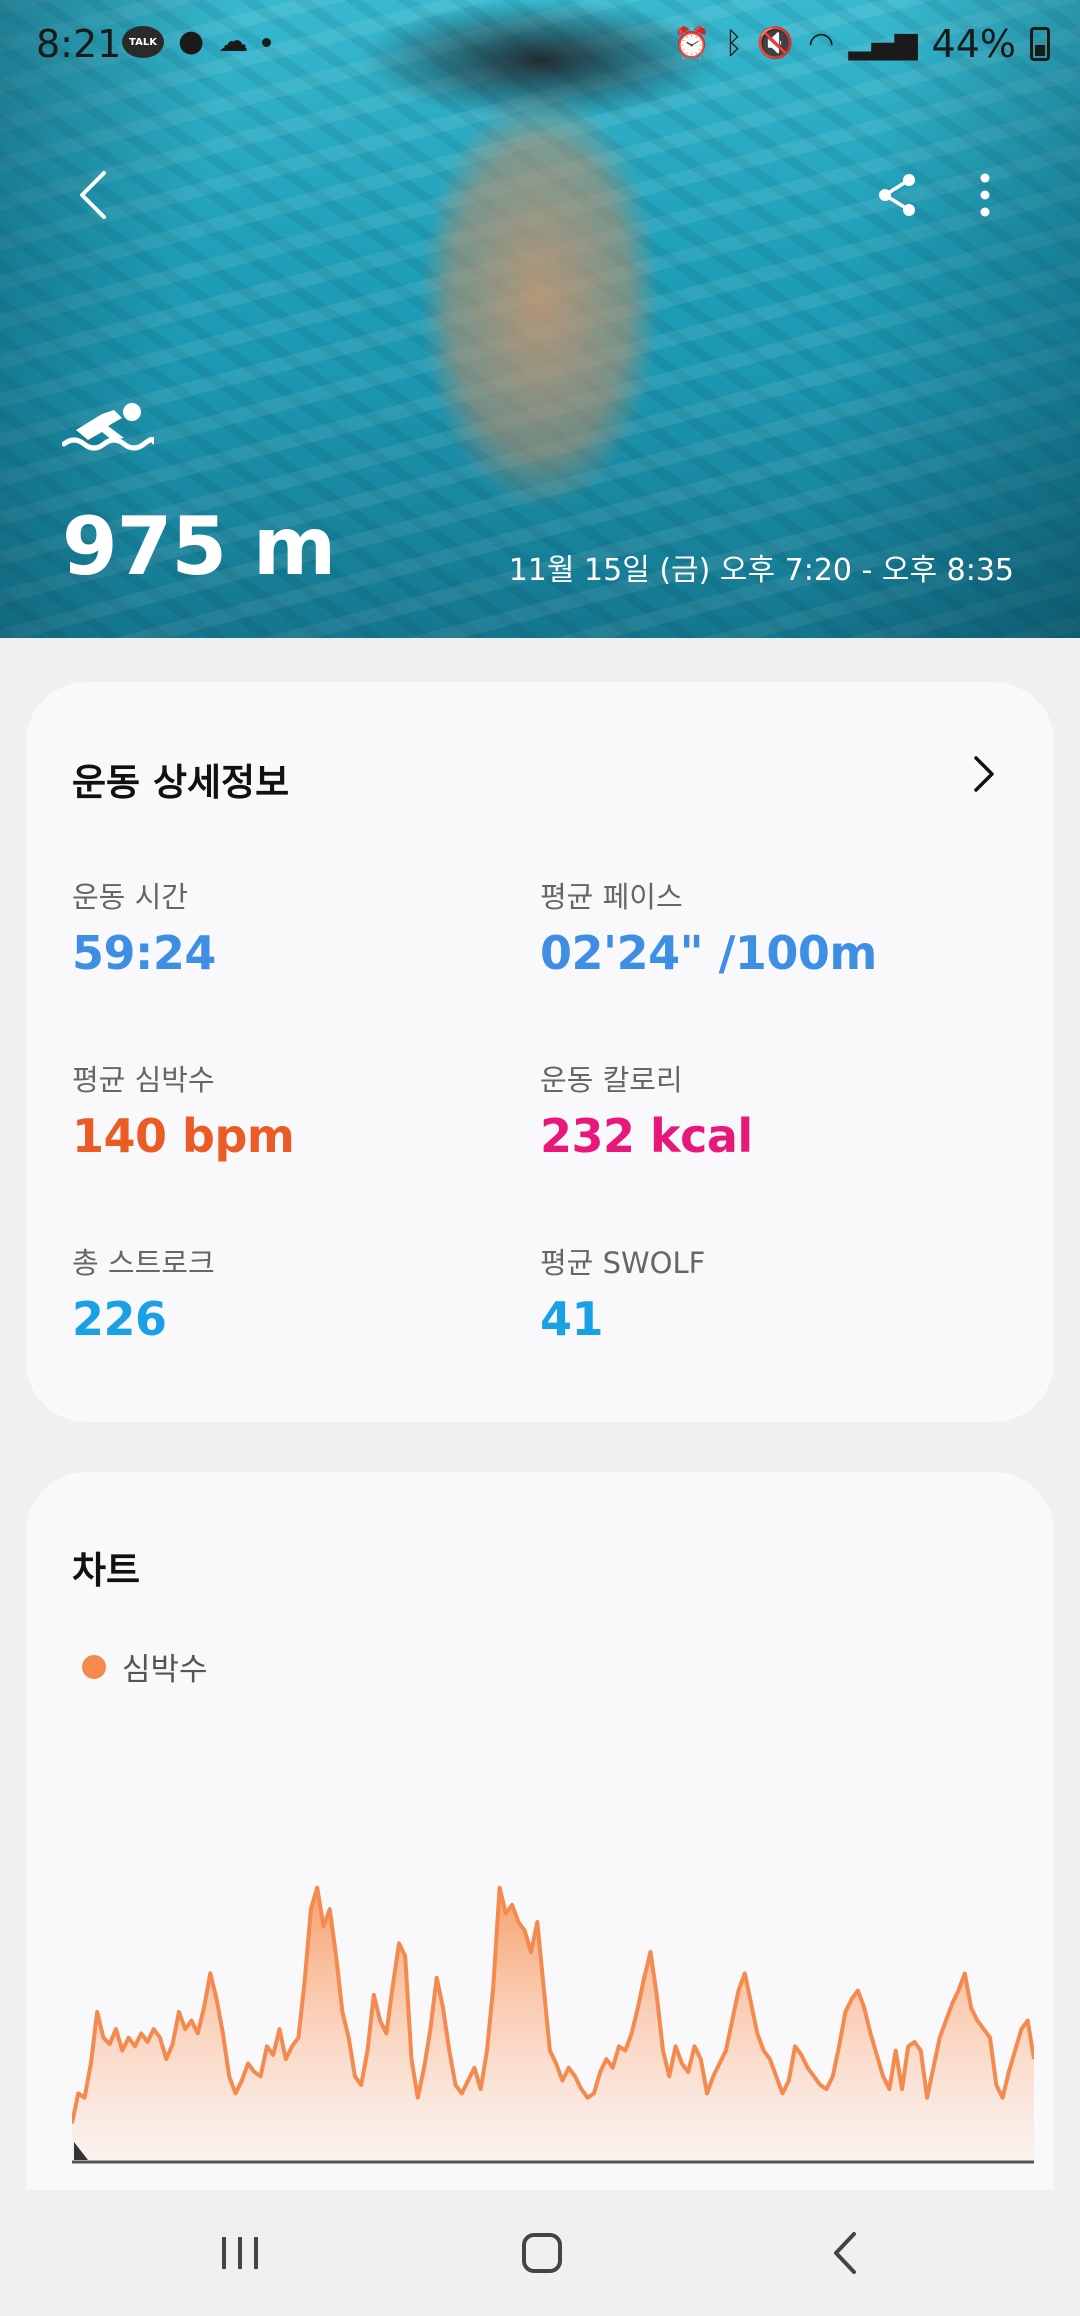 The height and width of the screenshot is (2316, 1080). I want to click on chart-legend: 심박수, so click(145, 1666).